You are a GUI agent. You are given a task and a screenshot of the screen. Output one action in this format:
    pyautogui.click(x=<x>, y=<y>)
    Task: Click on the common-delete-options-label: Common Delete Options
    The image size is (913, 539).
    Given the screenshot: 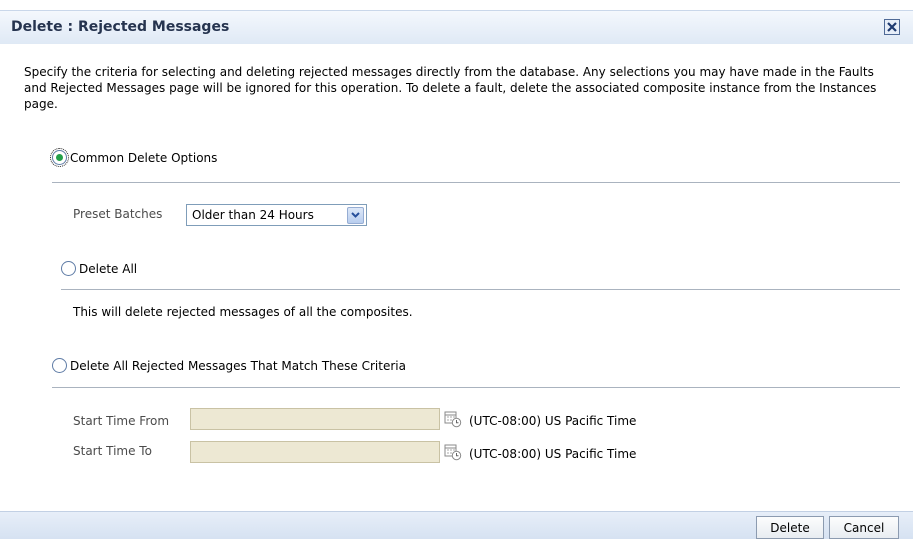 What is the action you would take?
    pyautogui.click(x=144, y=157)
    